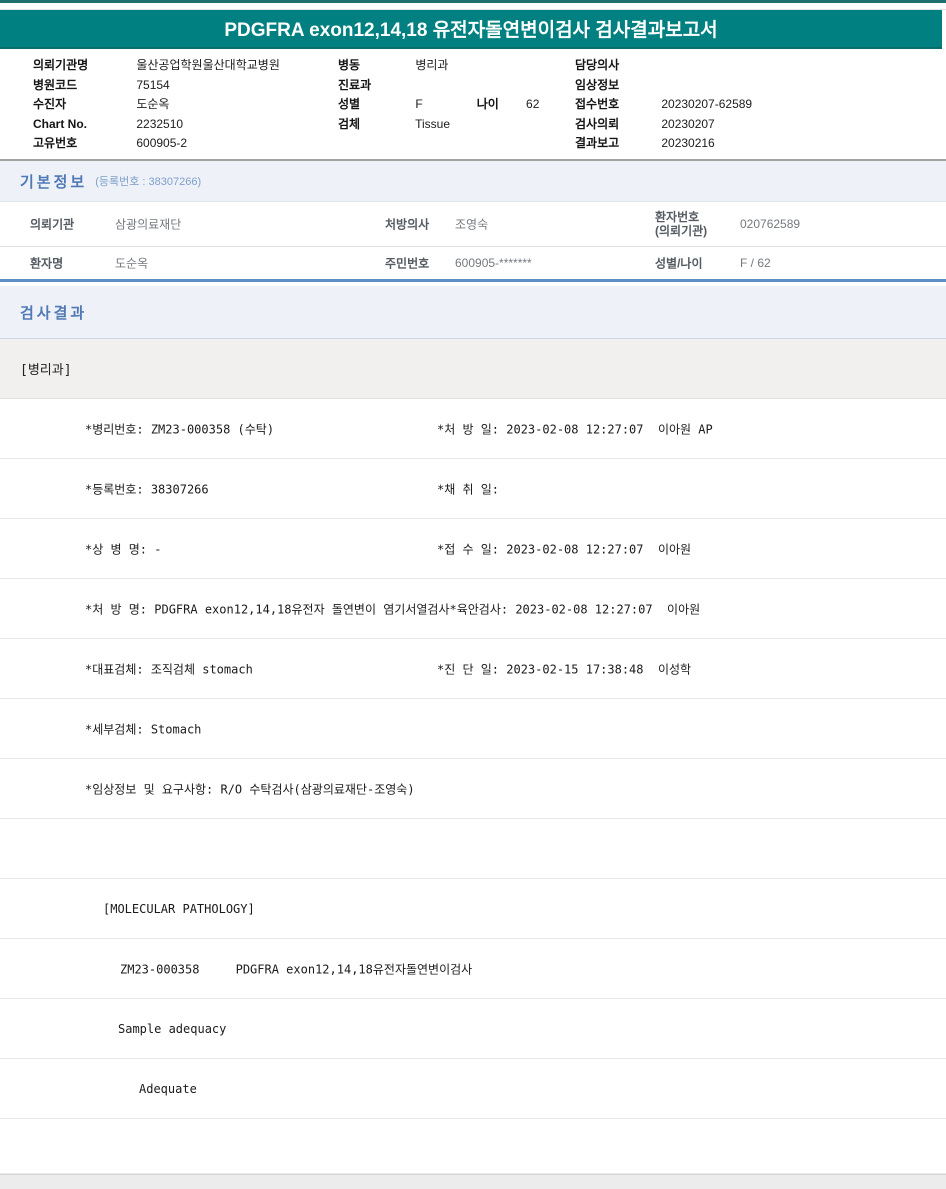 The height and width of the screenshot is (1189, 946). Describe the element at coordinates (663, 86) in the screenshot. I see `field-clinical-info: 임상정보` at that location.